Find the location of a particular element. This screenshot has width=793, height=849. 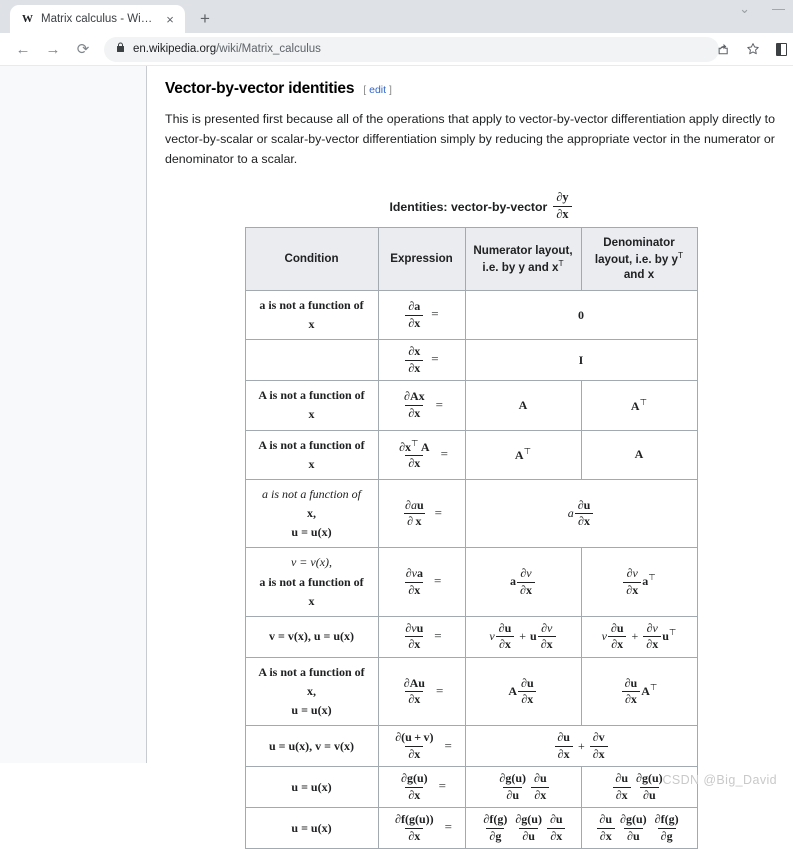

condition-line: u = u(x), v = v(x) is located at coordinates (311, 745).